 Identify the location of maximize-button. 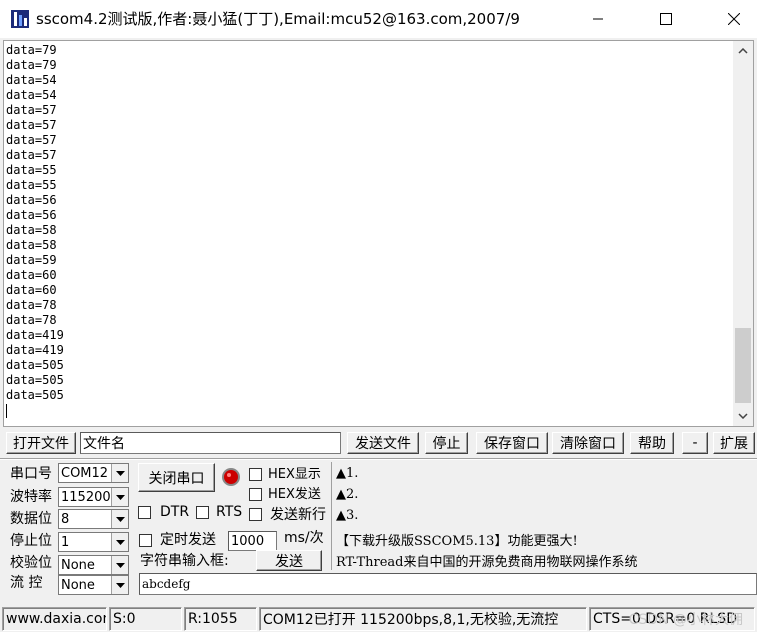
(666, 19).